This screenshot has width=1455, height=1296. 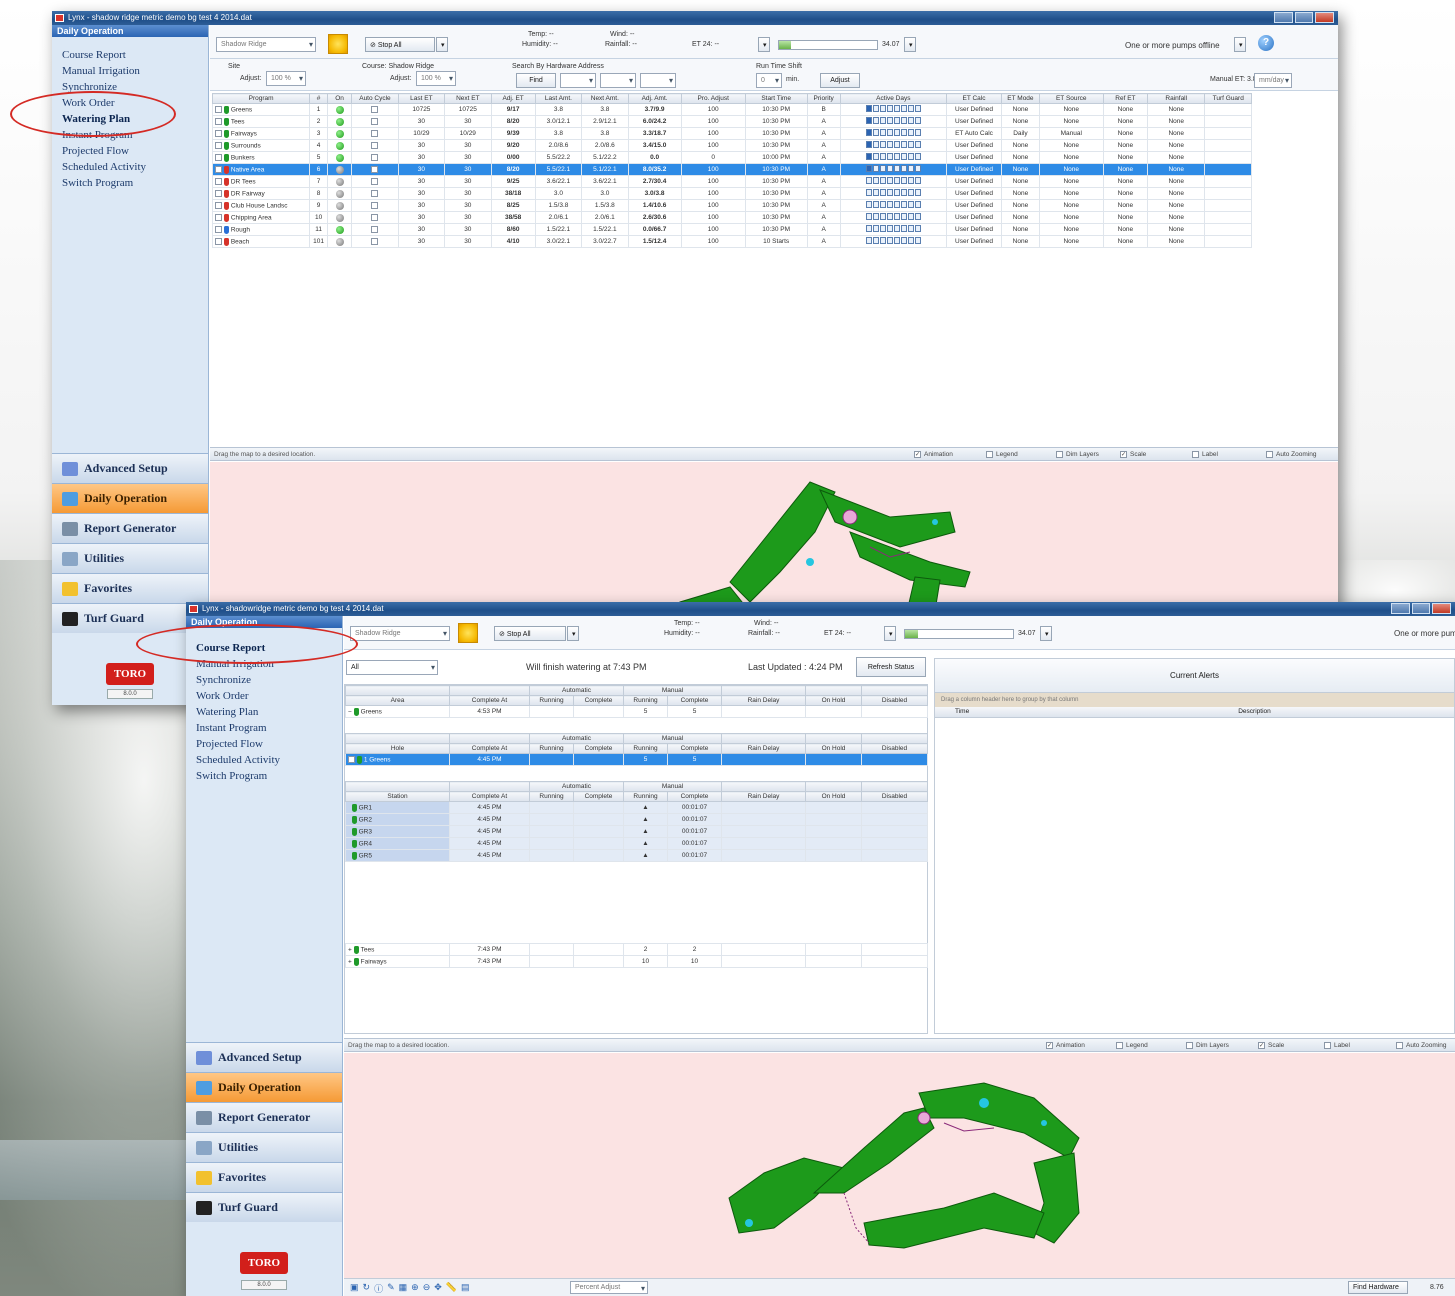 I want to click on alerts-col-description: Description, so click(x=1254, y=712).